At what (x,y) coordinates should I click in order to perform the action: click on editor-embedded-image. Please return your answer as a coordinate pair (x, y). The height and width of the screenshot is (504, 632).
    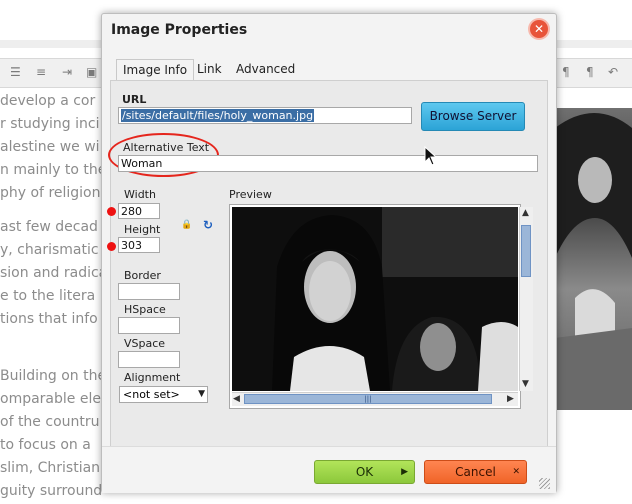
    Looking at the image, I should click on (593, 259).